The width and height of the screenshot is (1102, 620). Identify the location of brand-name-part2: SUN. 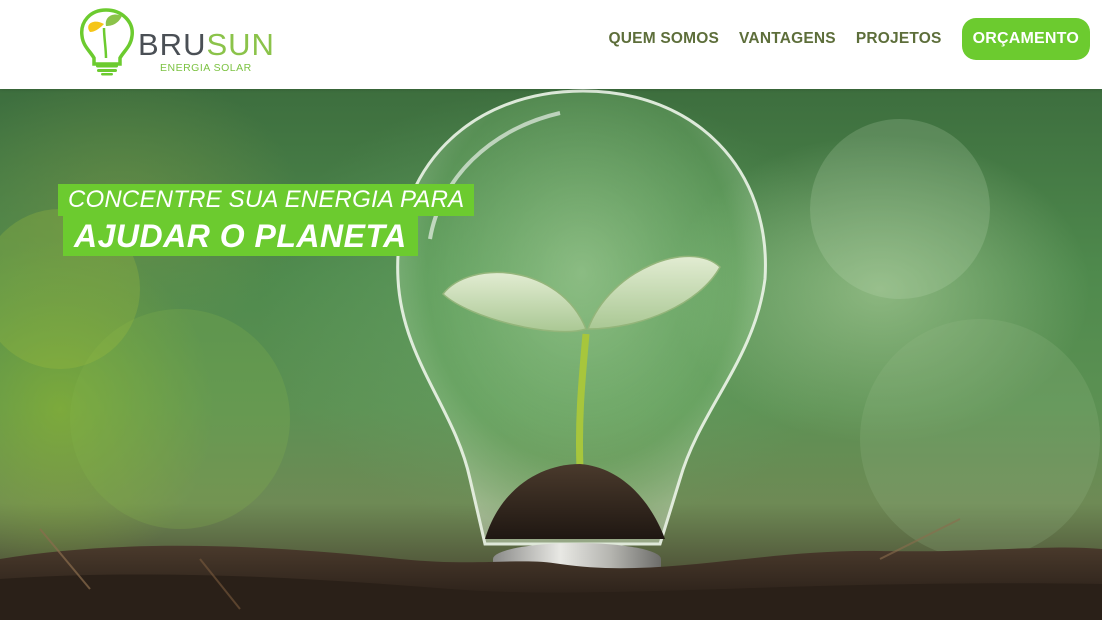
(240, 44).